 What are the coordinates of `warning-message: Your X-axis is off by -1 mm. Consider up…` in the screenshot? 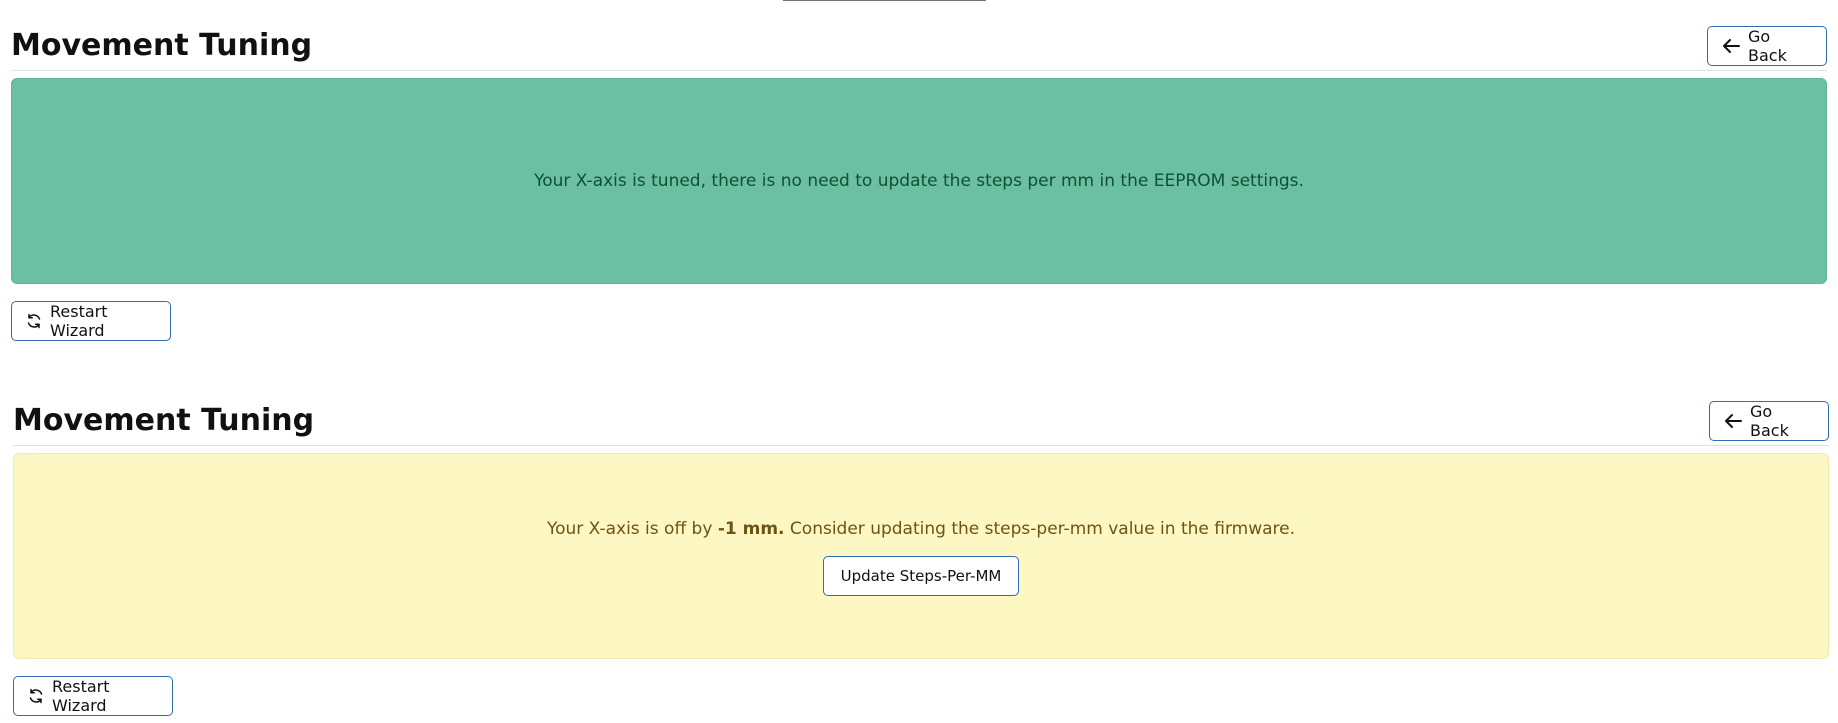 It's located at (921, 529).